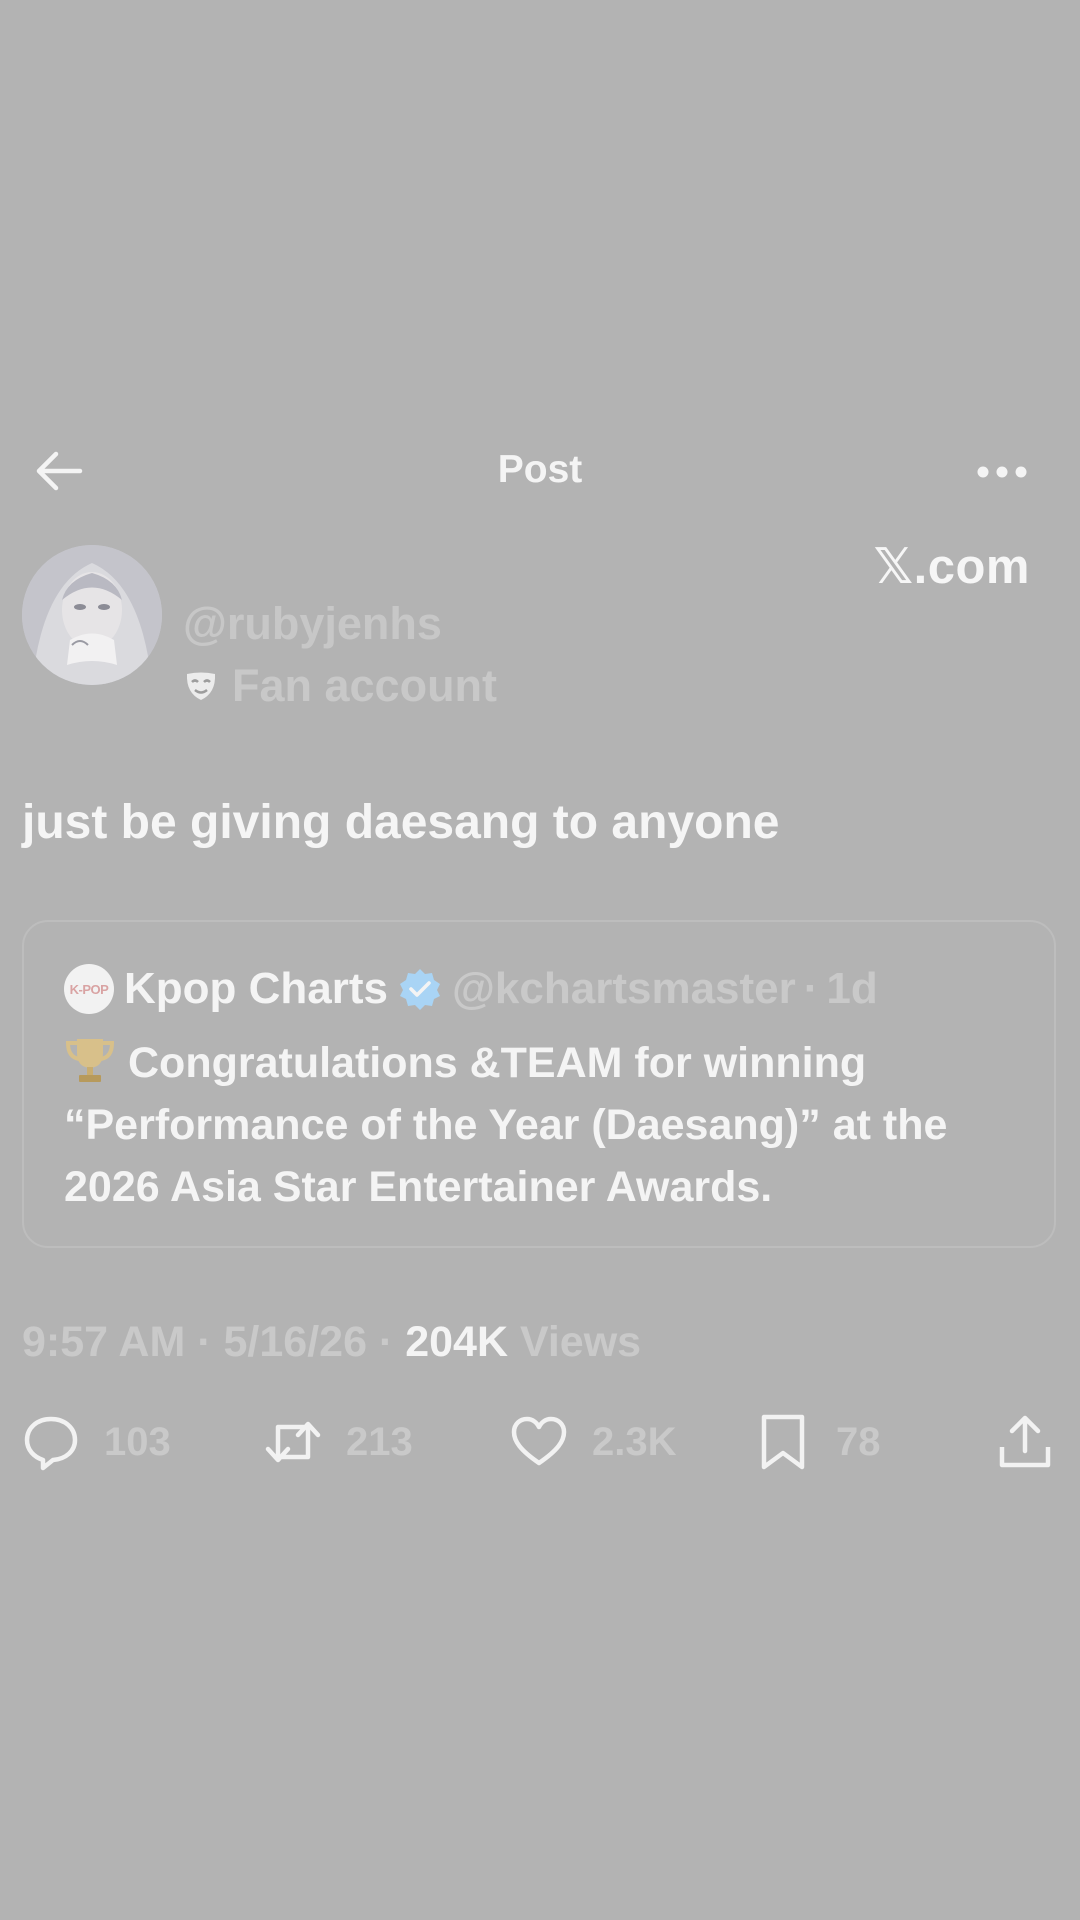 This screenshot has width=1080, height=1920. I want to click on repost-button: 213, so click(338, 1442).